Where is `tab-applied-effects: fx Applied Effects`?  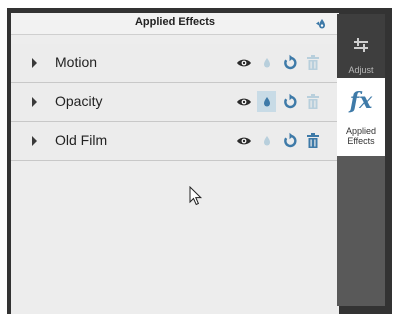 tab-applied-effects: fx Applied Effects is located at coordinates (361, 117).